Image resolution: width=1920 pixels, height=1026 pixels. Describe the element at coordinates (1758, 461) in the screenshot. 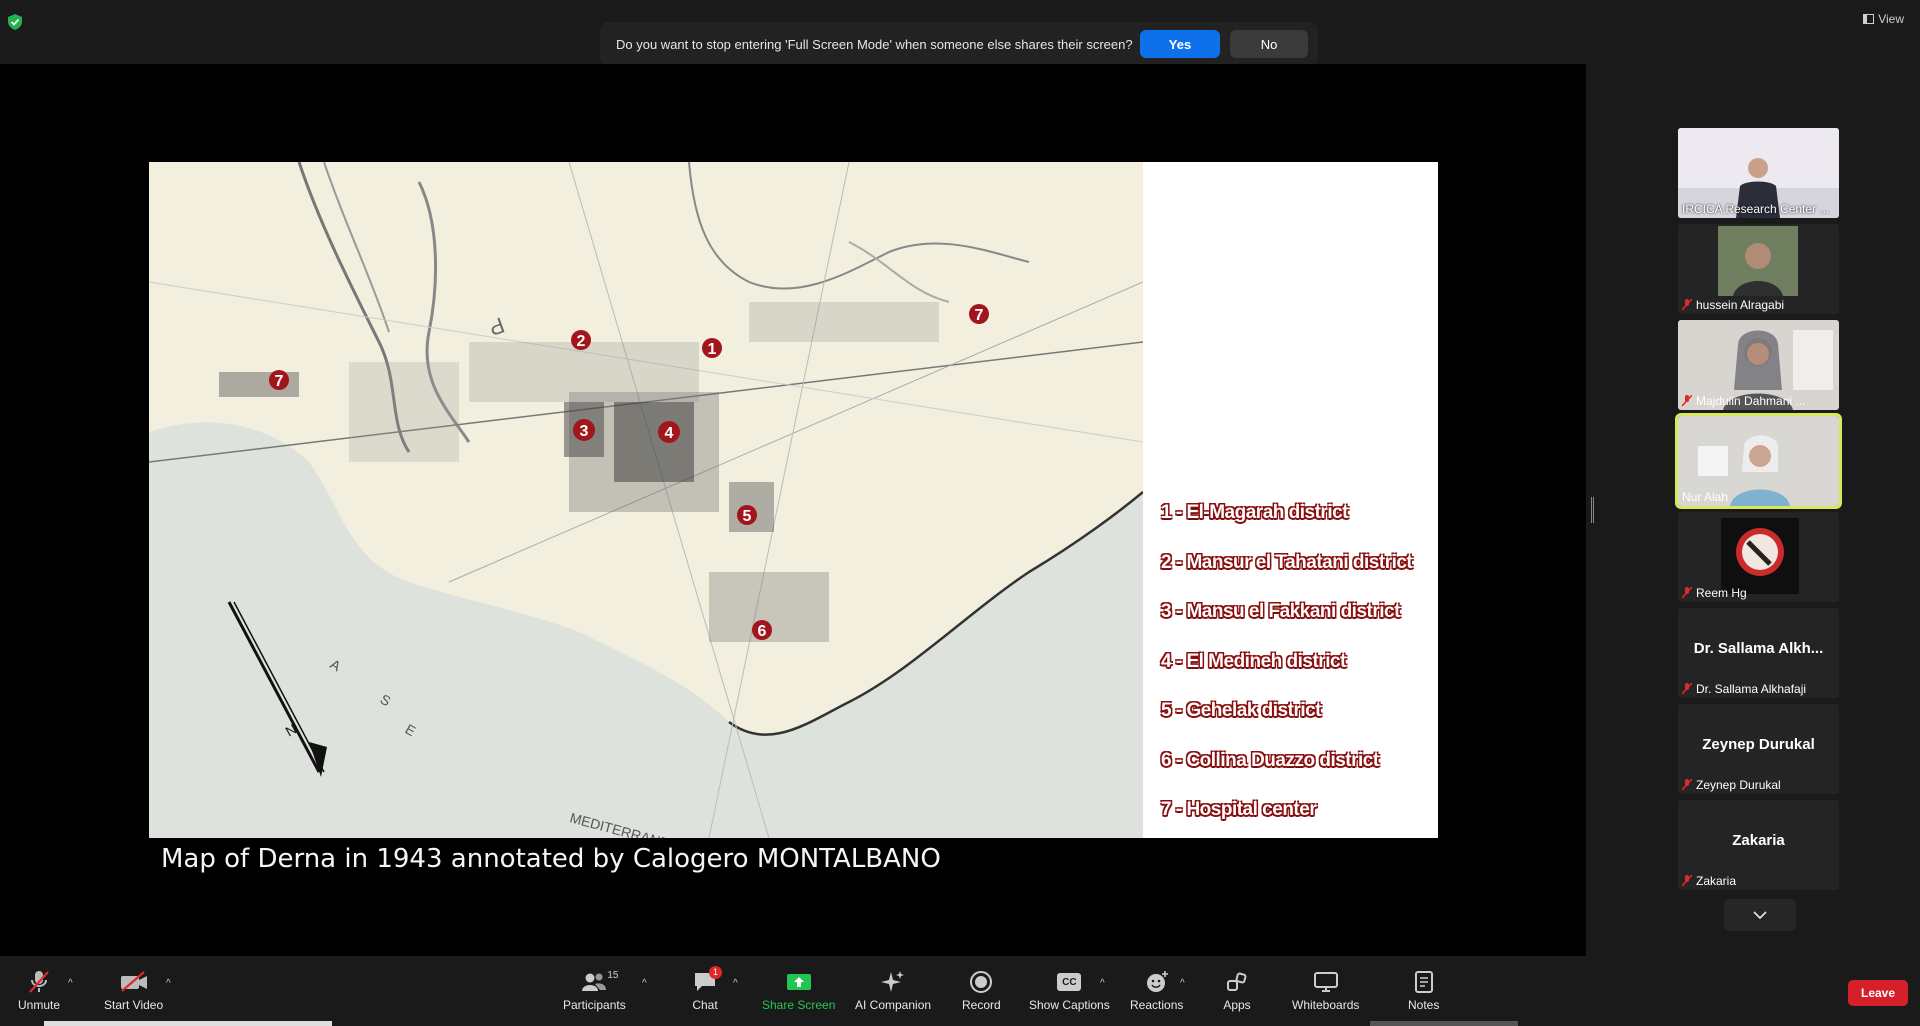

I see `participant-tile-active-speaker: Nur Alah` at that location.